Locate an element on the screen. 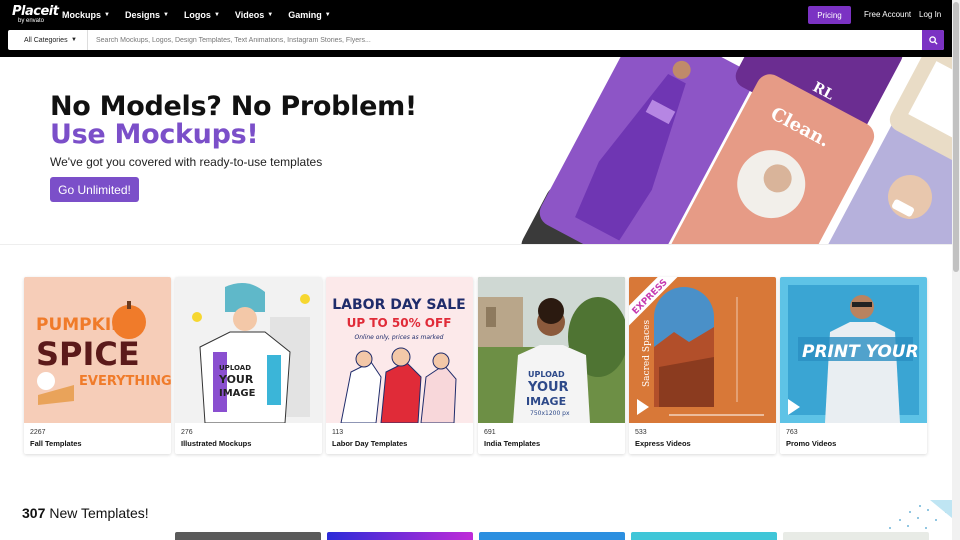 The height and width of the screenshot is (540, 960). card-count: 533 is located at coordinates (641, 432).